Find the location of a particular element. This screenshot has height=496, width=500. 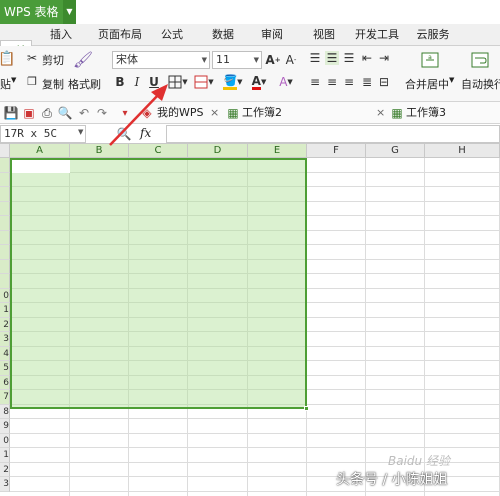

watermark: 头条号 / 小陈姐姐 is located at coordinates (392, 480).